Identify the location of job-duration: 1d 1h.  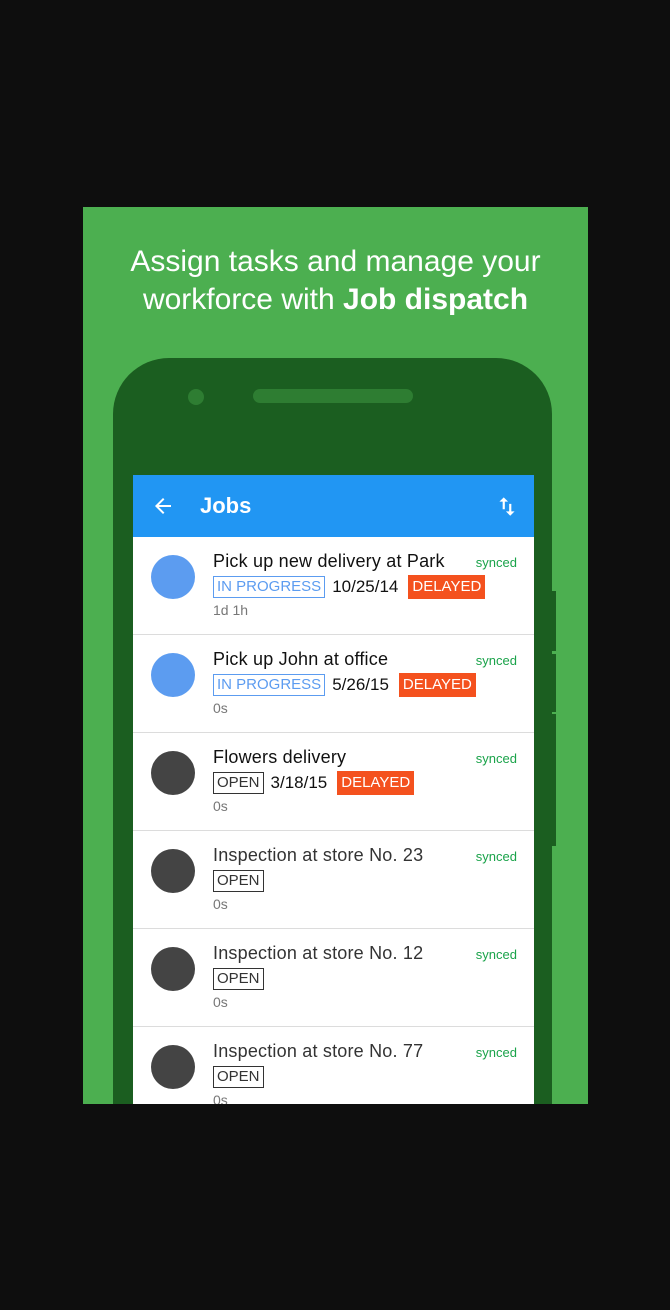
(231, 610).